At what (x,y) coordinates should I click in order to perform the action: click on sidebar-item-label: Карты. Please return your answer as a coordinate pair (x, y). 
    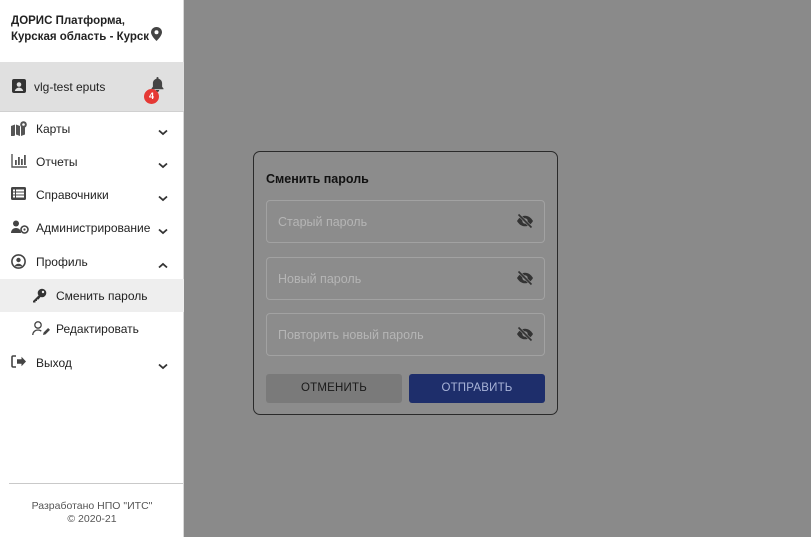
    Looking at the image, I should click on (53, 129).